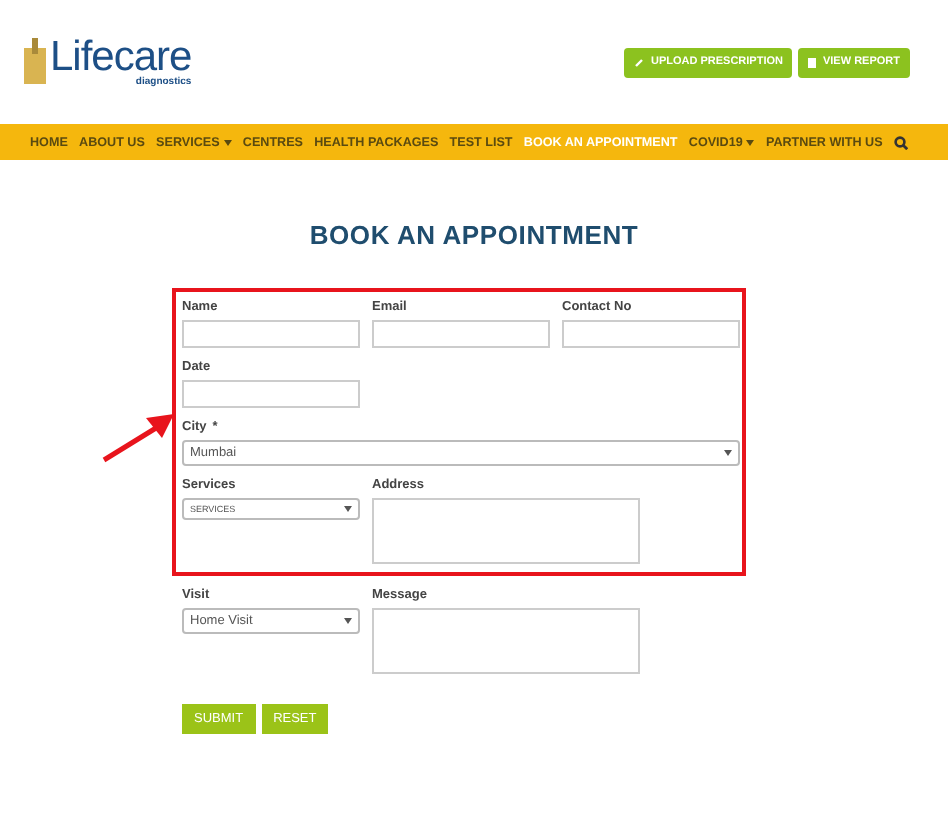 The height and width of the screenshot is (828, 948). I want to click on file-icon, so click(812, 62).